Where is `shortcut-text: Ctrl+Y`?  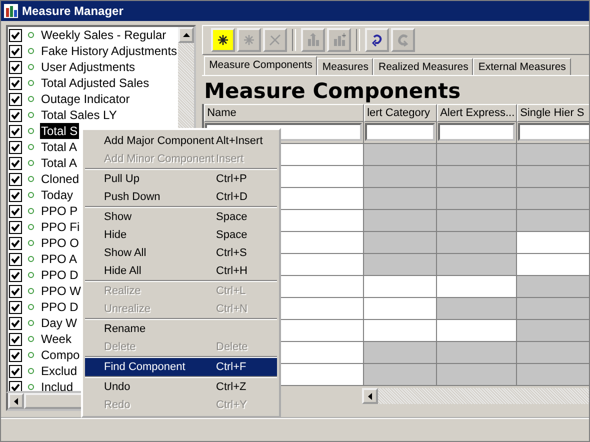 shortcut-text: Ctrl+Y is located at coordinates (231, 405).